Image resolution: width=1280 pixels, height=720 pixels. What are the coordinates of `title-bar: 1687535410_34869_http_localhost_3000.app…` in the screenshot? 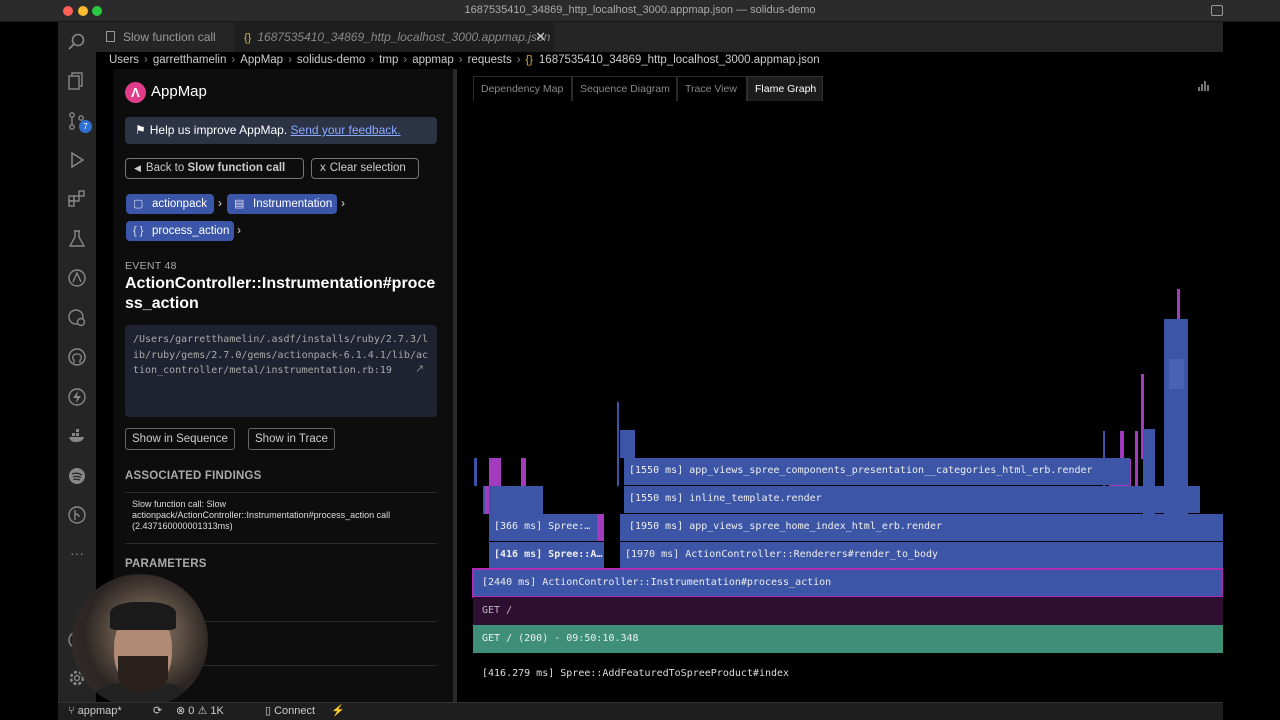 It's located at (640, 11).